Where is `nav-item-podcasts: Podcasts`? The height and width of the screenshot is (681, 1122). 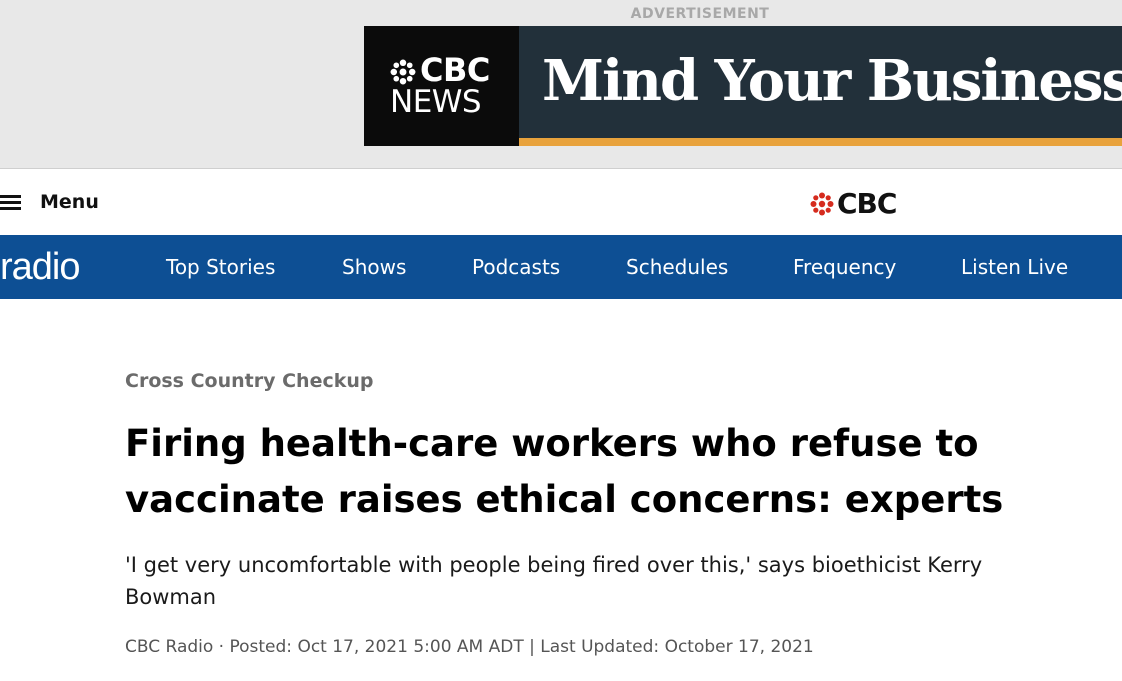
nav-item-podcasts: Podcasts is located at coordinates (516, 267).